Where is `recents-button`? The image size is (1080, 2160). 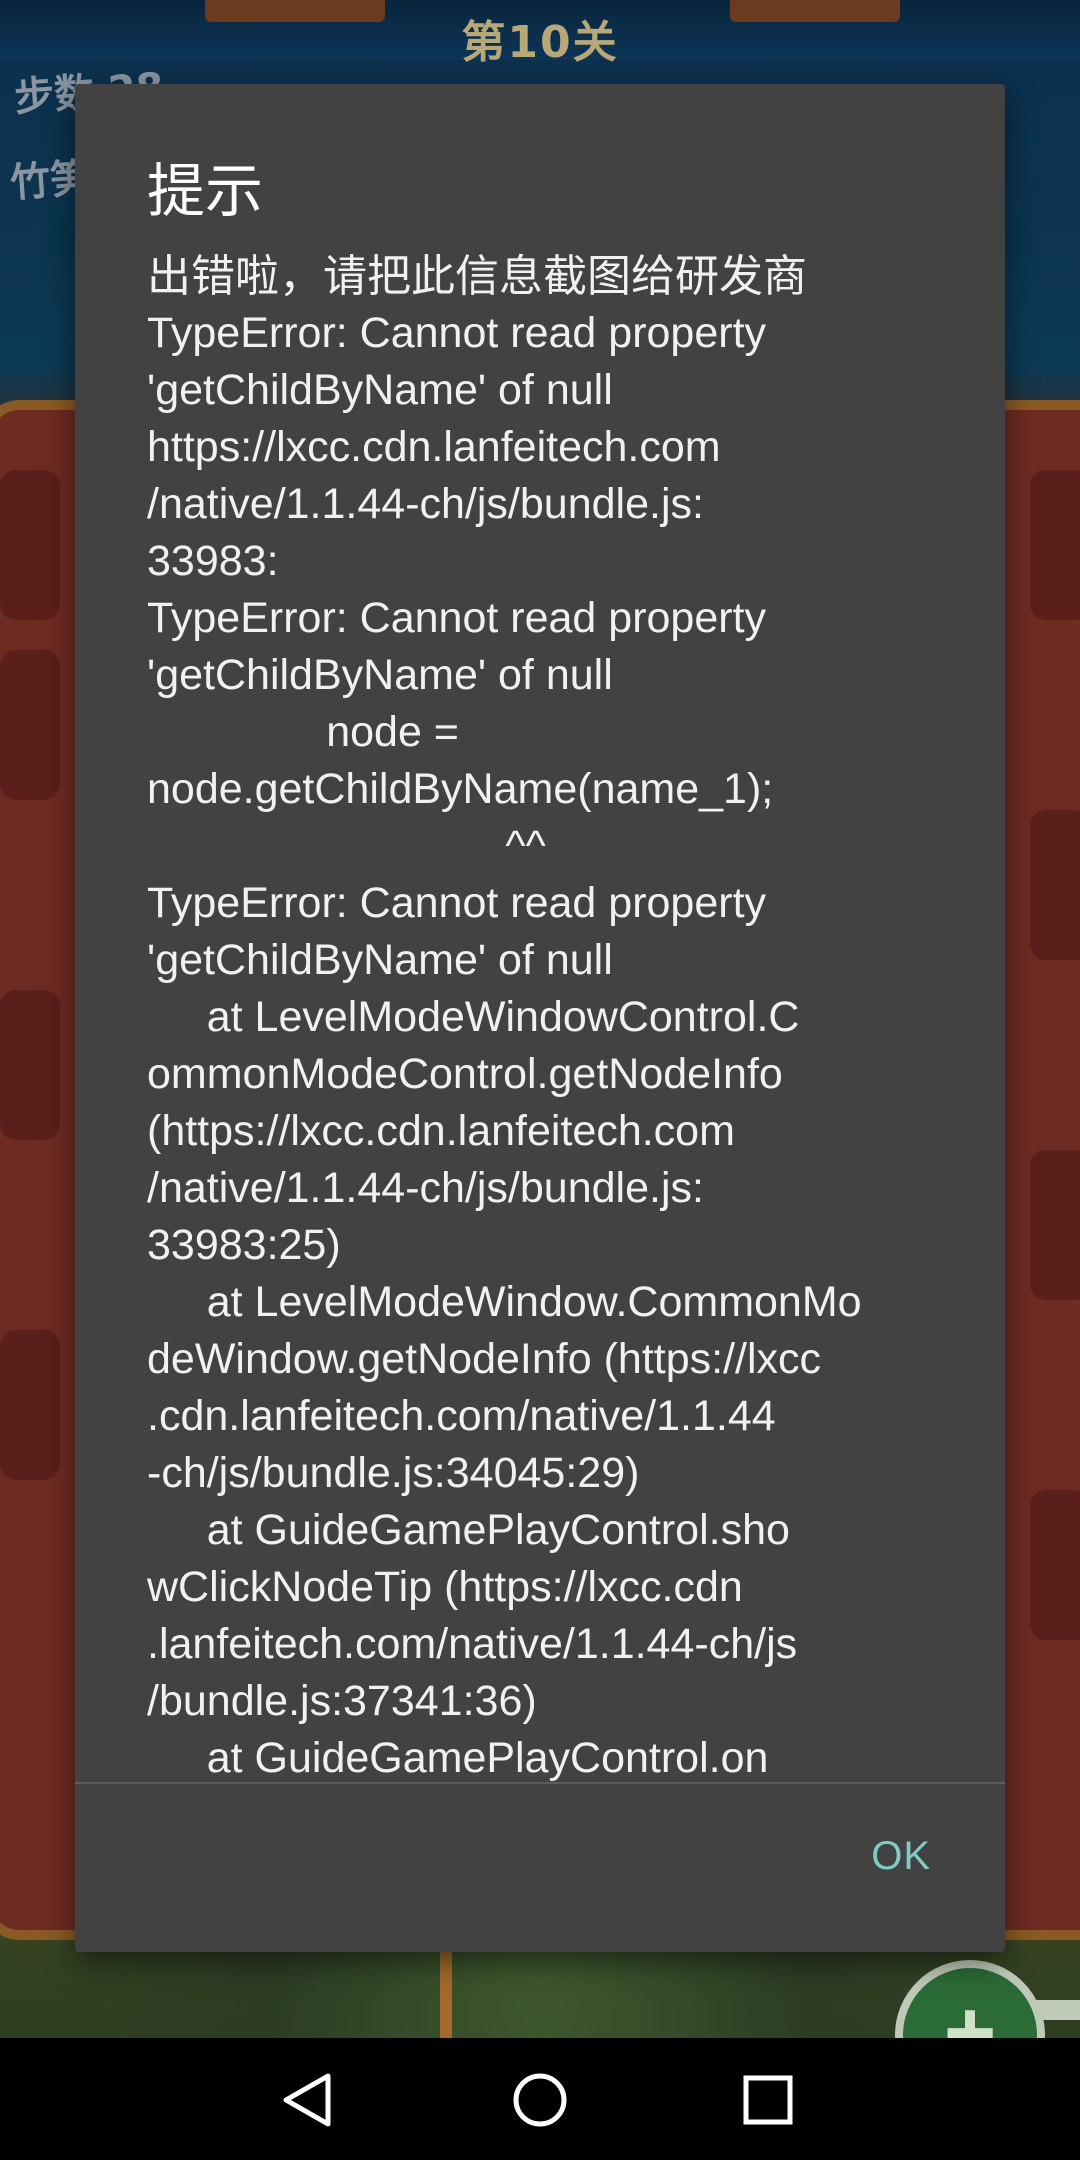 recents-button is located at coordinates (768, 2100).